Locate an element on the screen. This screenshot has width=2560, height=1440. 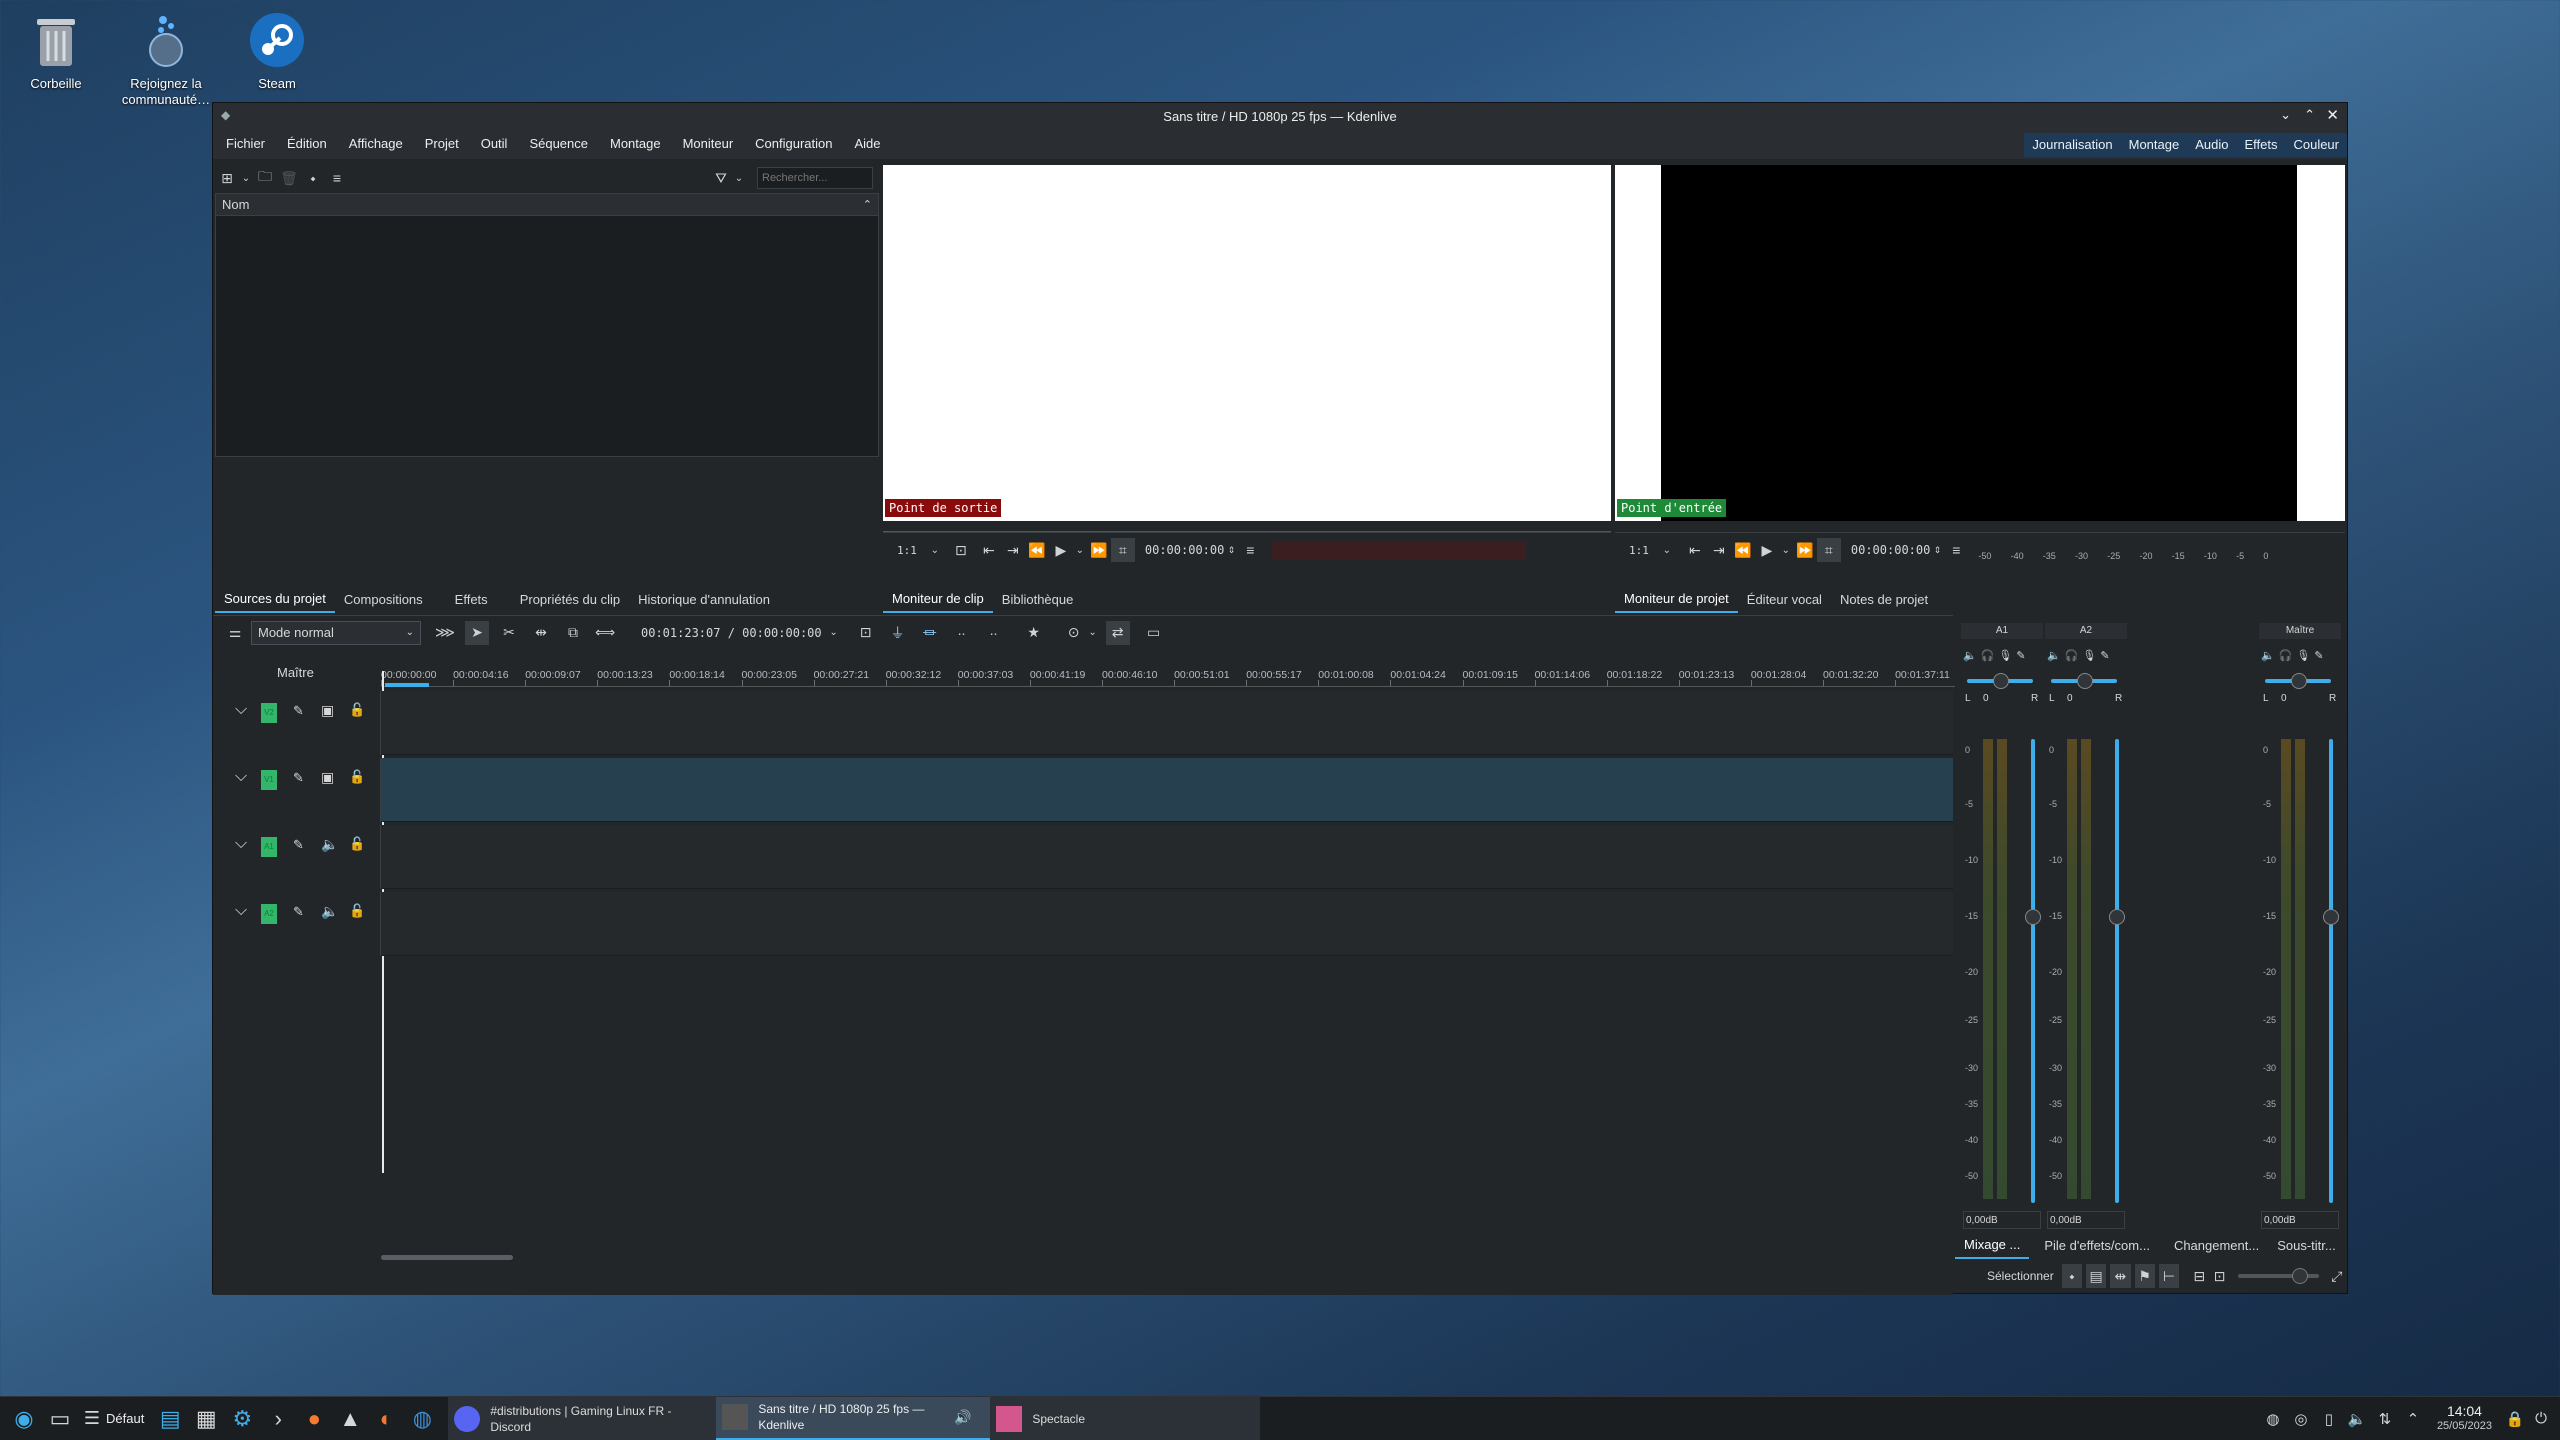
add-clip-icon: ⊞ is located at coordinates (227, 178).